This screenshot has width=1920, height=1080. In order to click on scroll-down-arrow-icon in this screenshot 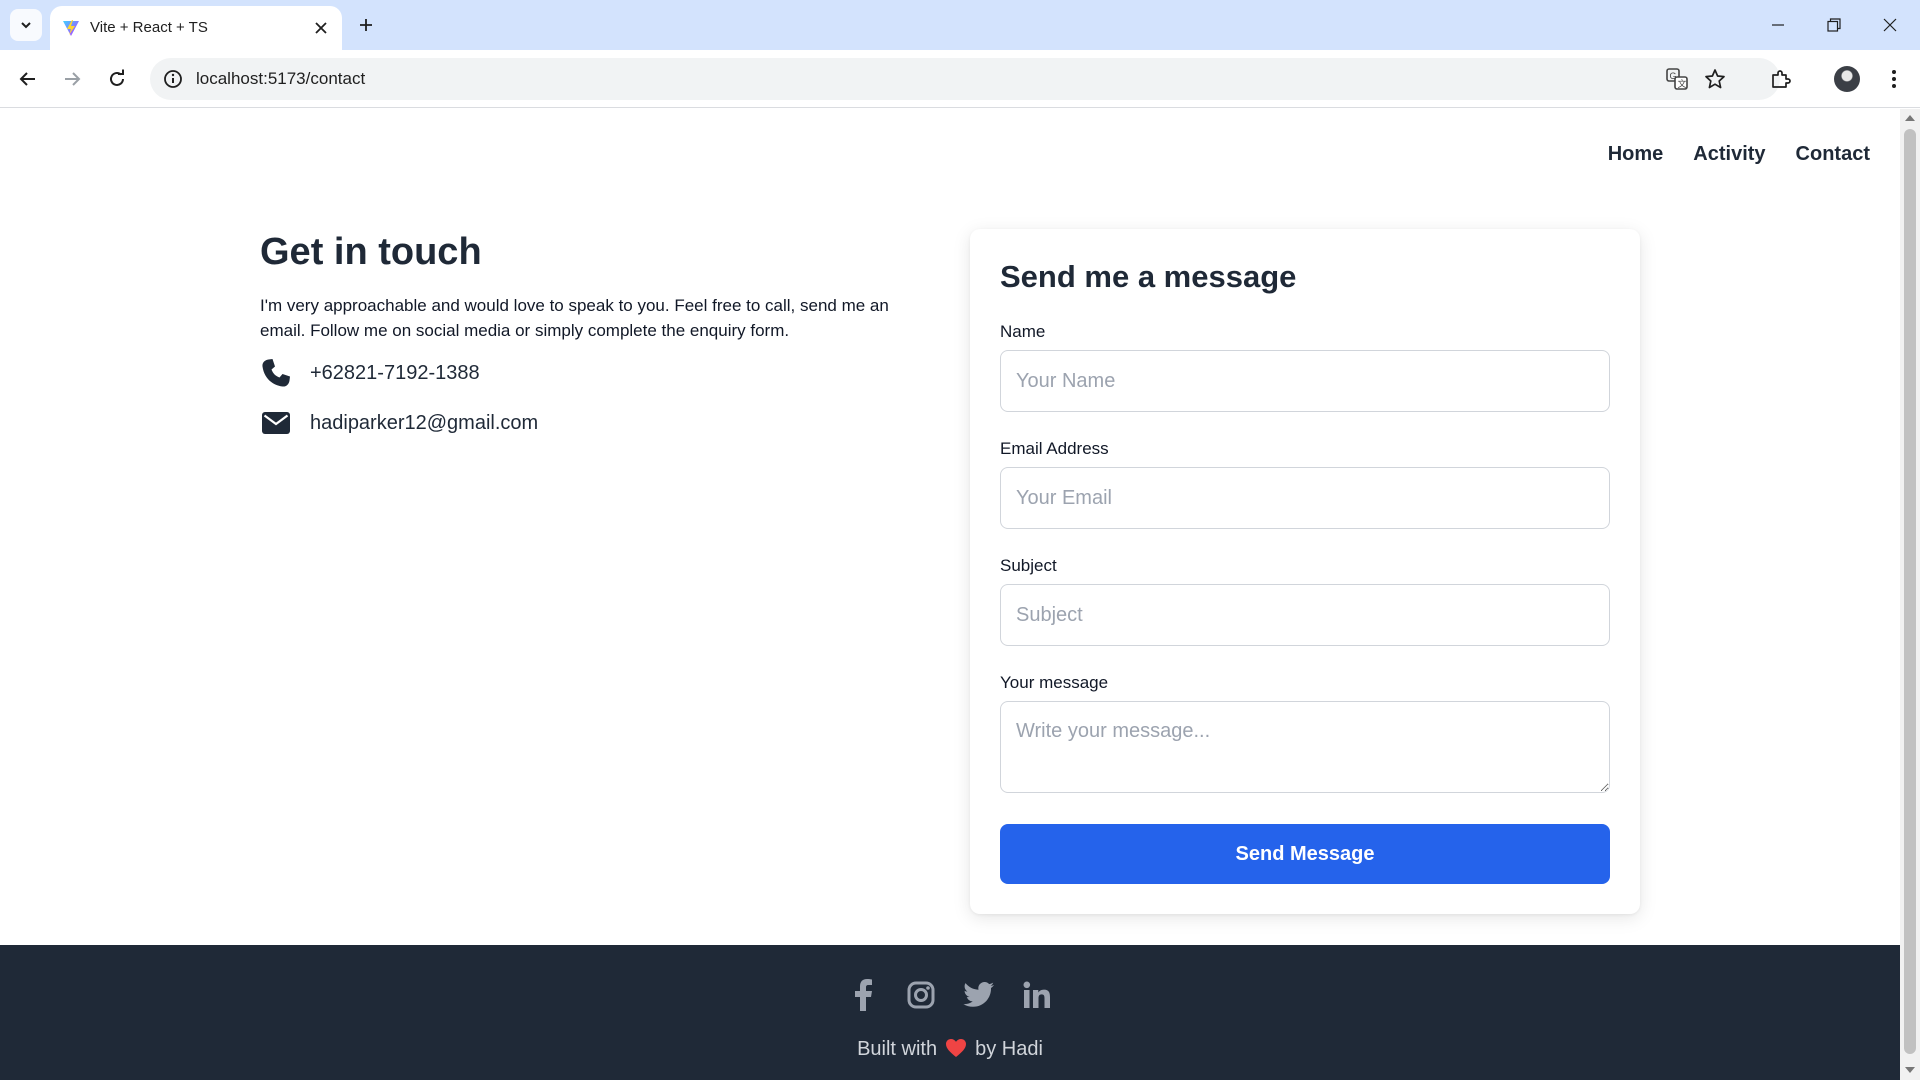, I will do `click(1910, 1070)`.